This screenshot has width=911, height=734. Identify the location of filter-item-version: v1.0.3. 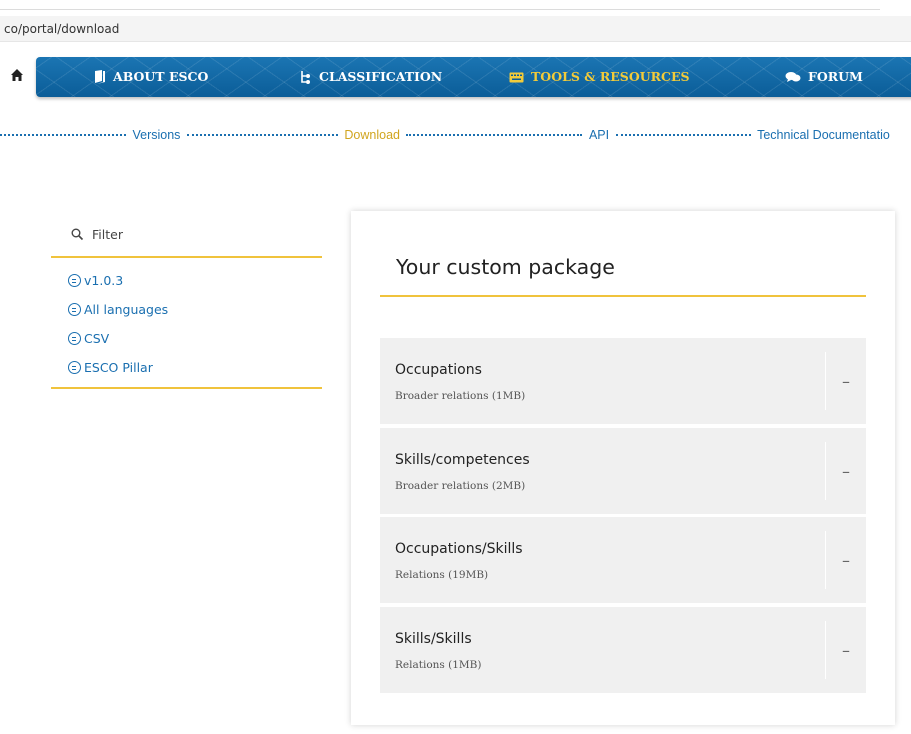
(186, 280).